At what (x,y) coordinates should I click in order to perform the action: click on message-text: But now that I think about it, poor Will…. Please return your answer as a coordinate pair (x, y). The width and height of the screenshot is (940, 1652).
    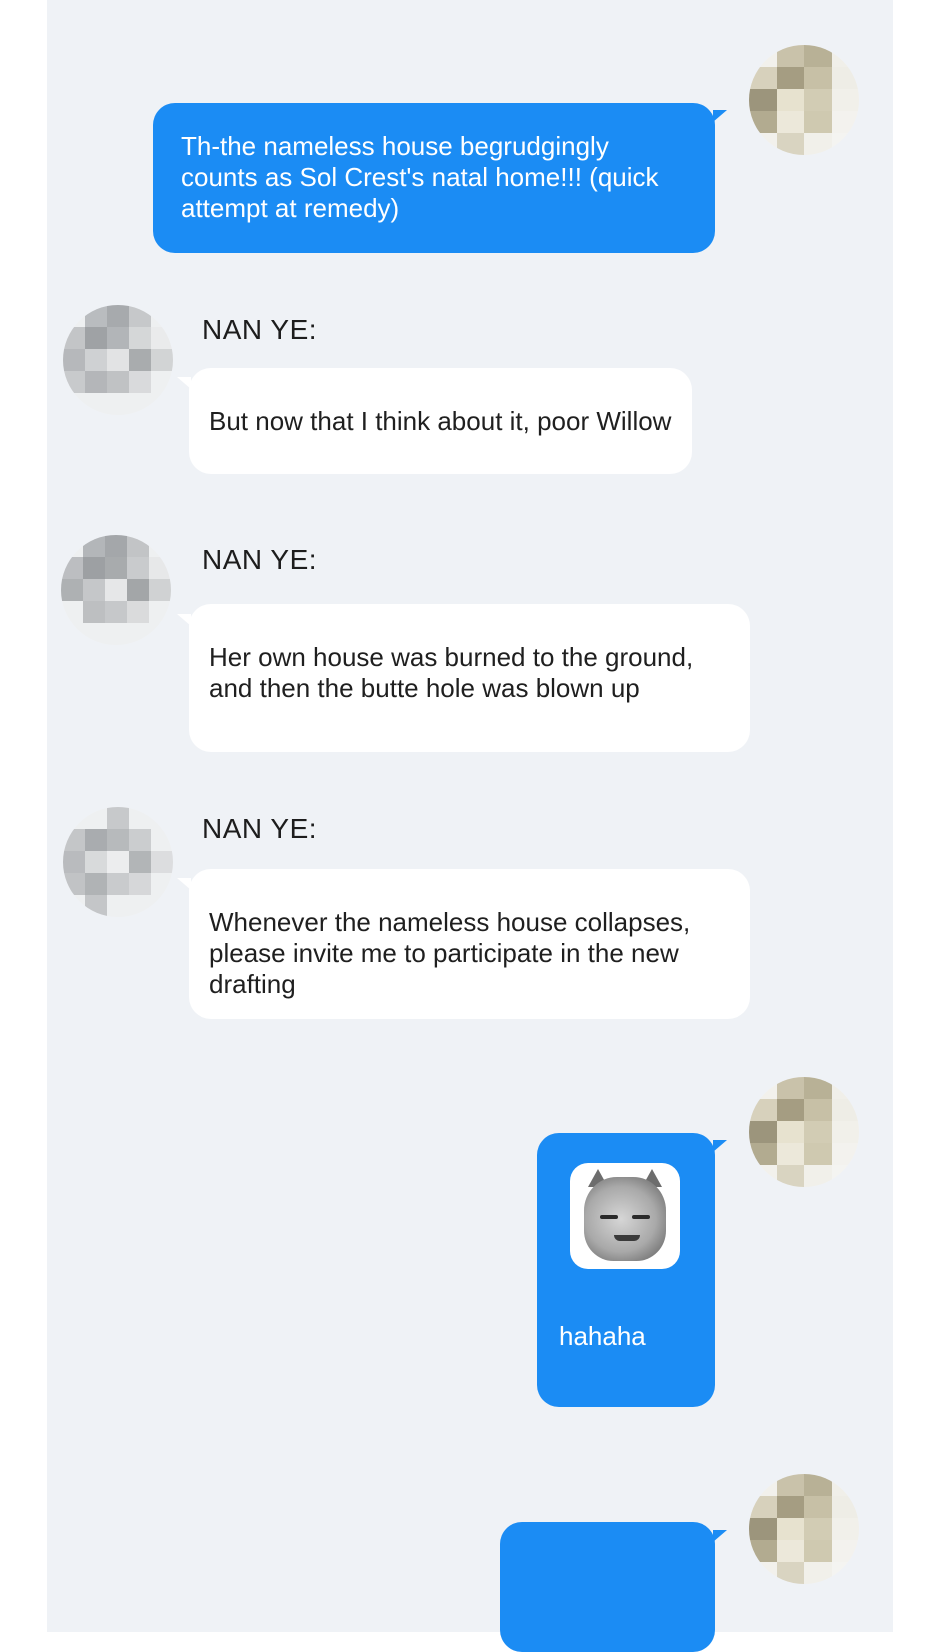
    Looking at the image, I should click on (440, 421).